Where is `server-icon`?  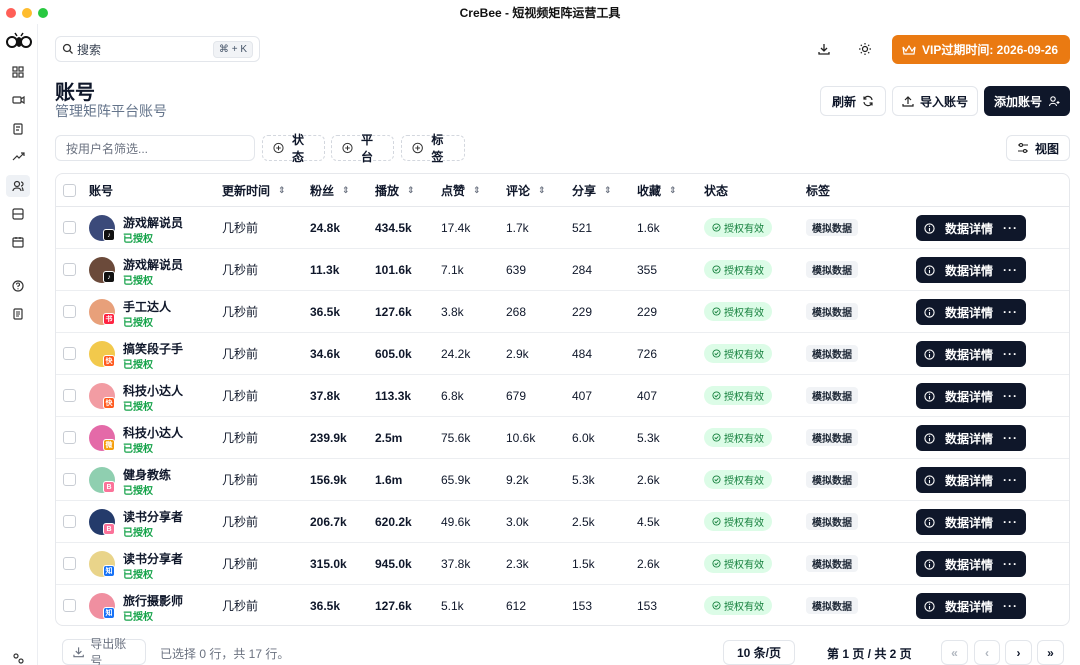 server-icon is located at coordinates (18, 214).